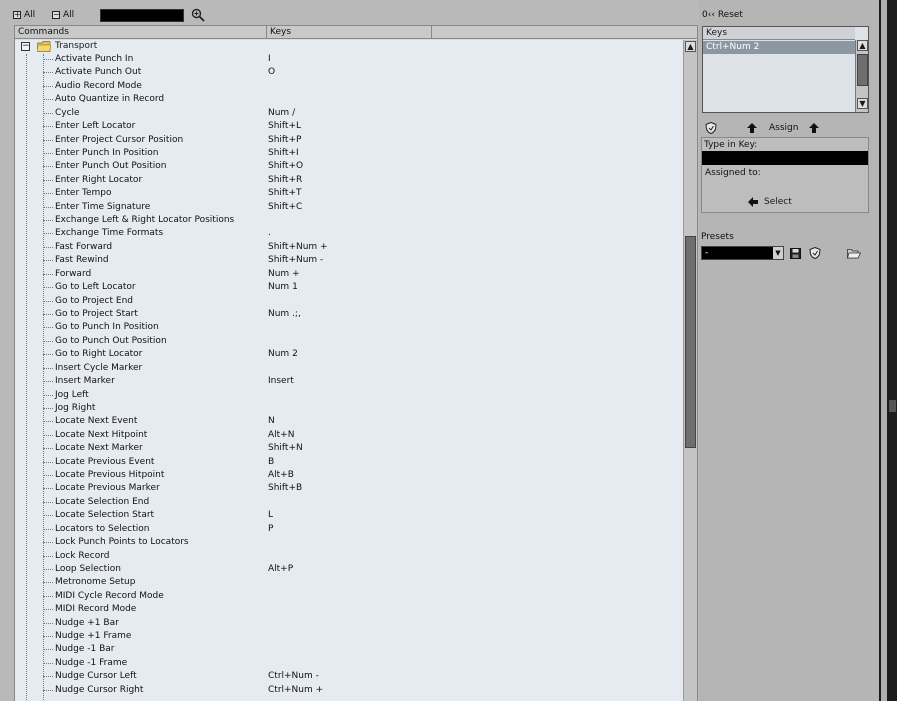 The width and height of the screenshot is (897, 701). Describe the element at coordinates (815, 253) in the screenshot. I see `delete-preset-icon` at that location.